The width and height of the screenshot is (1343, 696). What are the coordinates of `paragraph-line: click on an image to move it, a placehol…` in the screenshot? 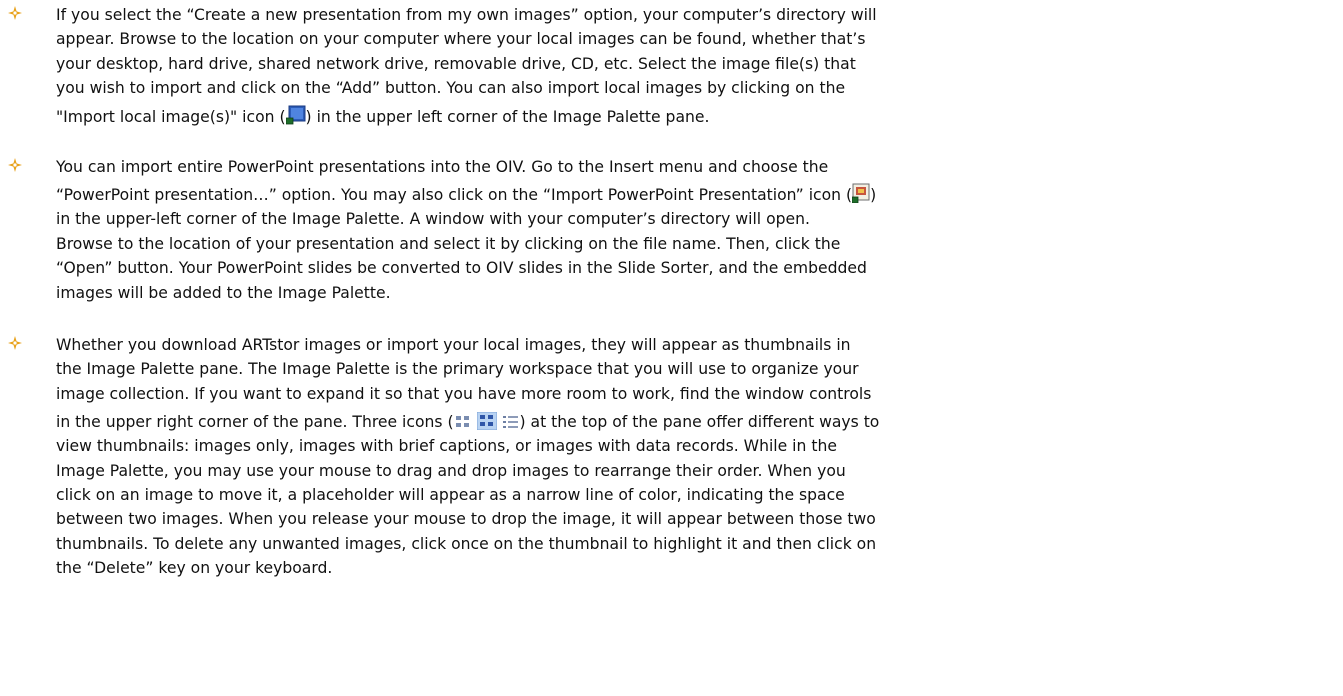 It's located at (450, 494).